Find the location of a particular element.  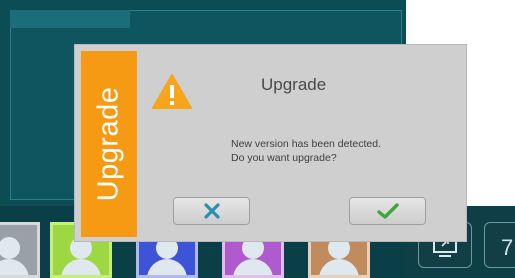

dialog-title: Upgrade is located at coordinates (294, 84).